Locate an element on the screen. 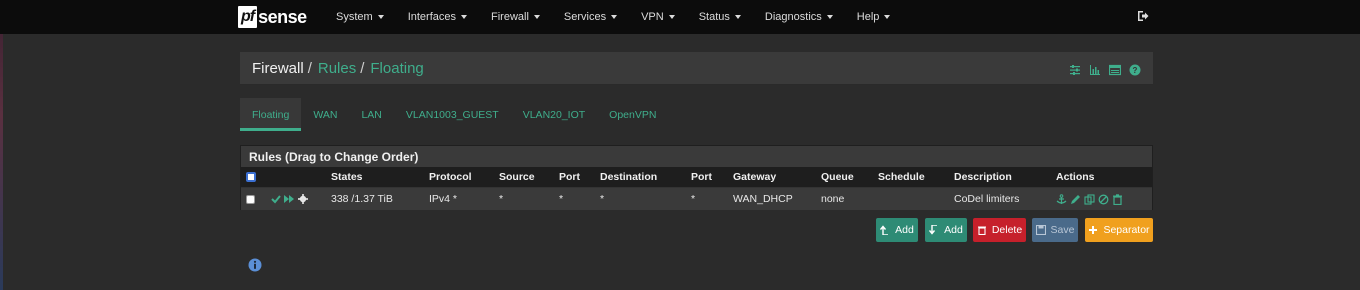 The height and width of the screenshot is (290, 1360). tab-vlan1003-guest: VLAN1003_GUEST is located at coordinates (452, 114).